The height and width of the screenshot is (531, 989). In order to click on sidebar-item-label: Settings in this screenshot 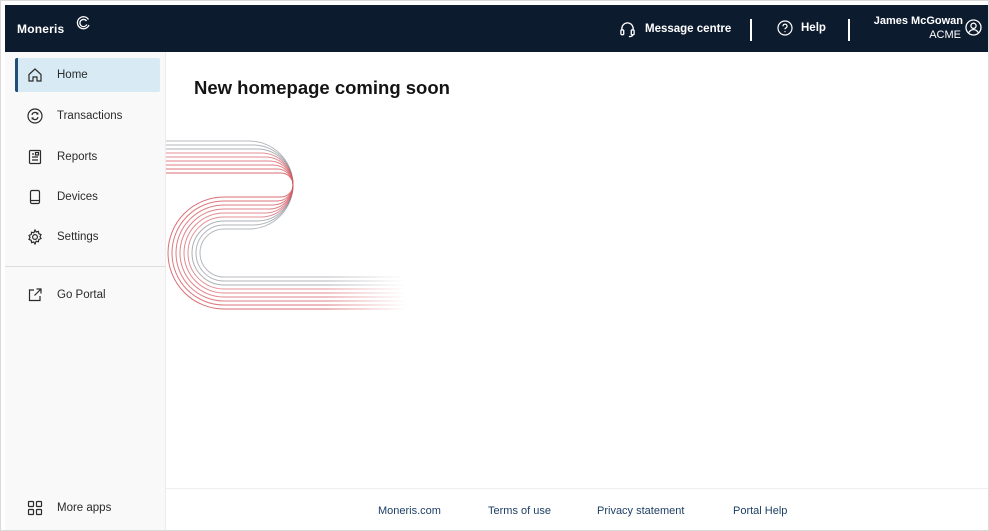, I will do `click(78, 237)`.